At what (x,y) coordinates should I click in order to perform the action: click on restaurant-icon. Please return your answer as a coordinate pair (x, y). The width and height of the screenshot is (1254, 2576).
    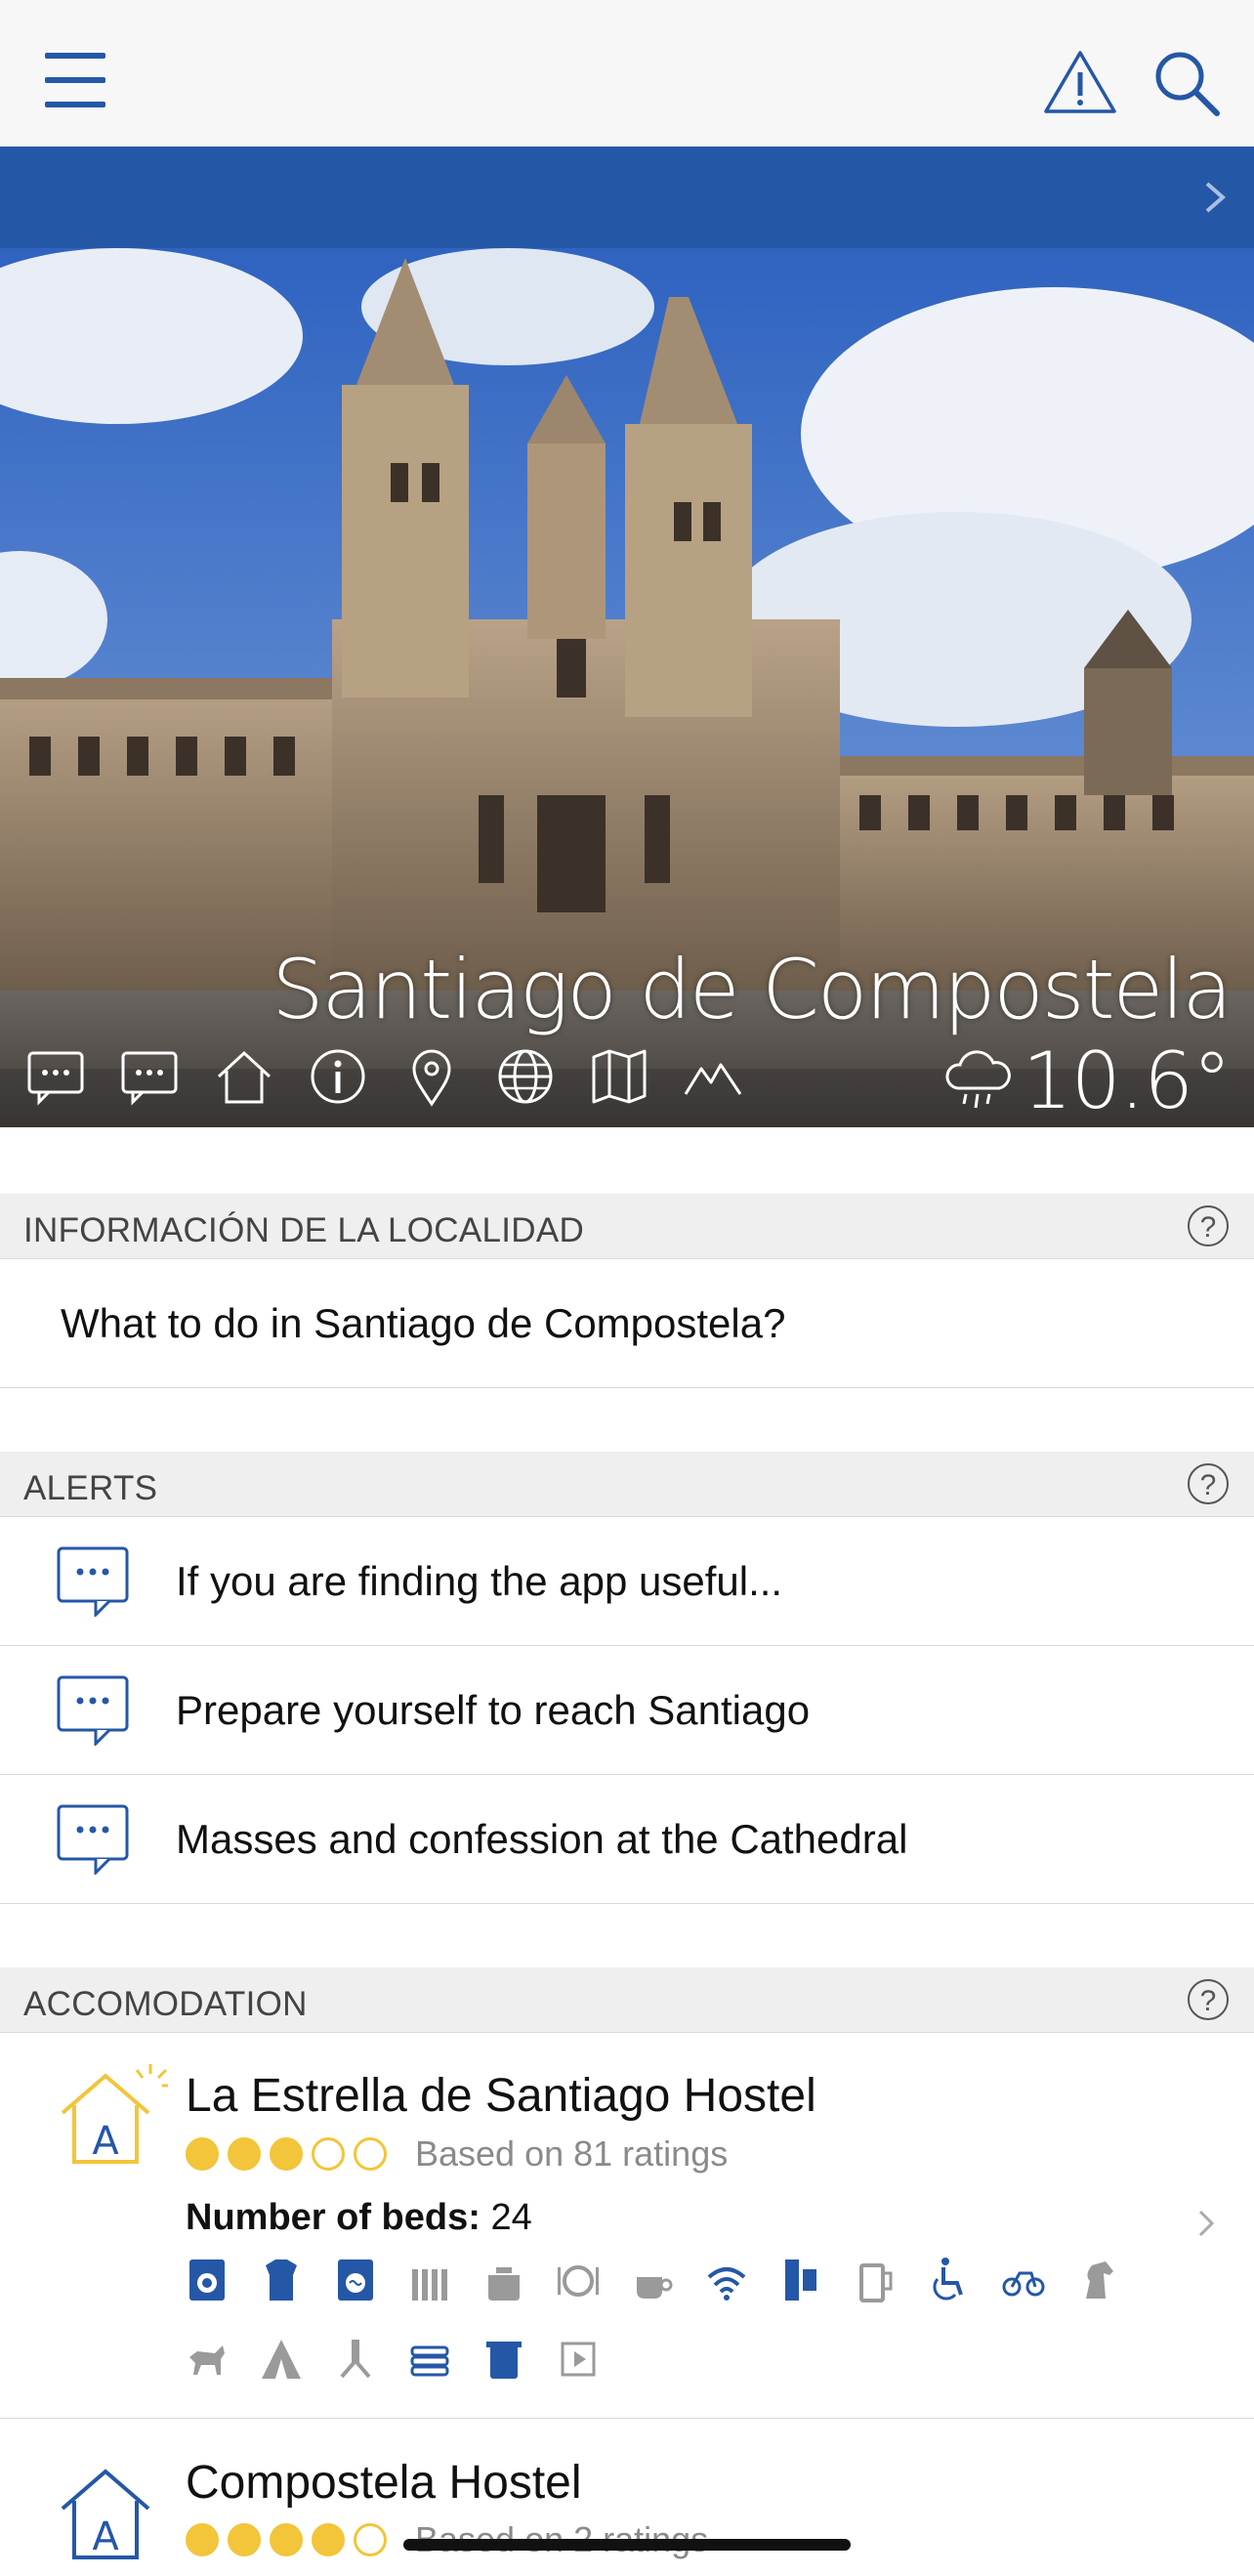
    Looking at the image, I should click on (579, 2281).